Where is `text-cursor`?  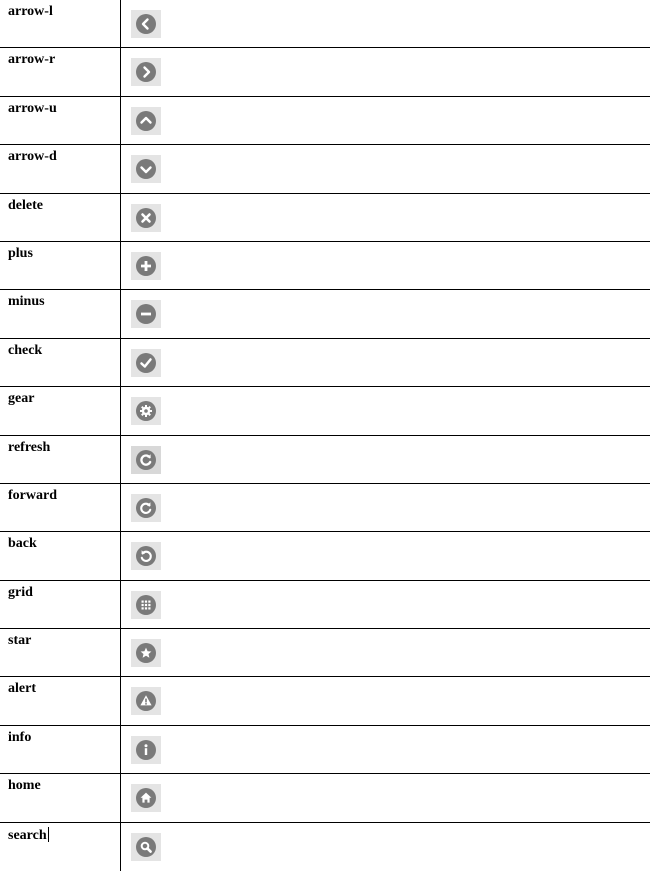
text-cursor is located at coordinates (48, 834).